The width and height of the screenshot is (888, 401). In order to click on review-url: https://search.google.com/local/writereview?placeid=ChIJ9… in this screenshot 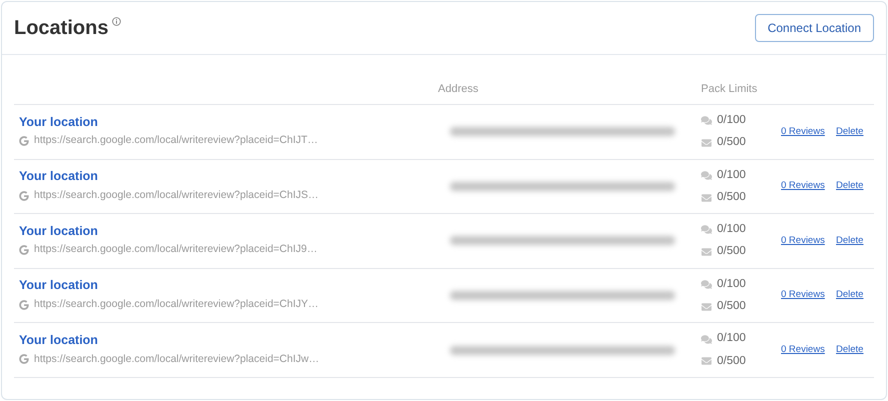, I will do `click(176, 250)`.